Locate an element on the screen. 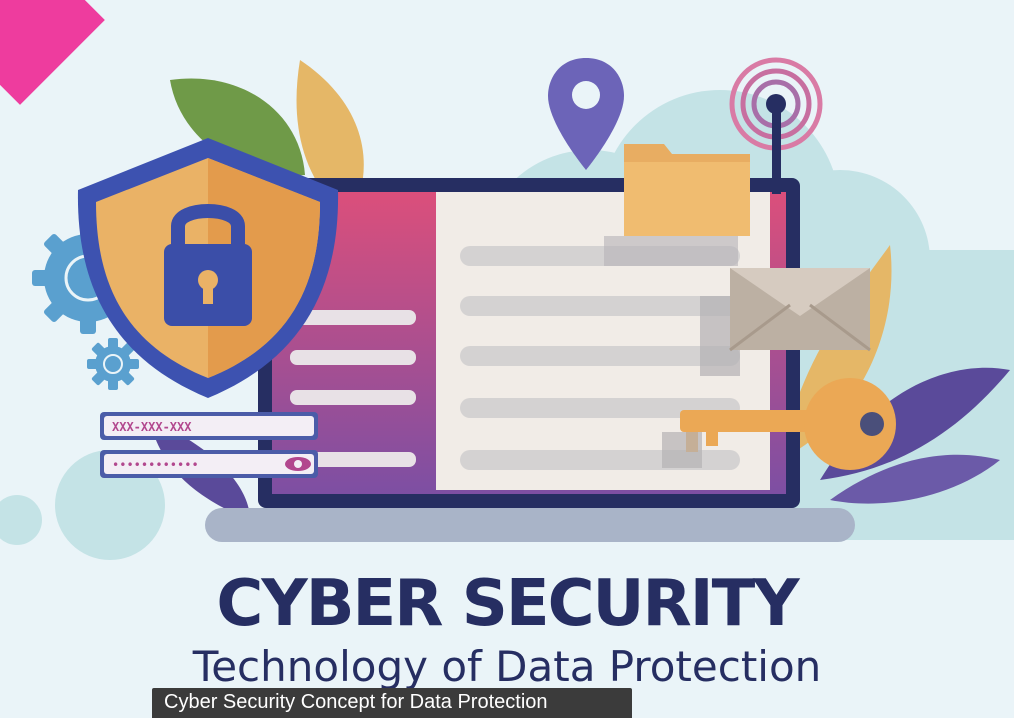  page-subtitle: Technology of Data Protection is located at coordinates (507, 666).